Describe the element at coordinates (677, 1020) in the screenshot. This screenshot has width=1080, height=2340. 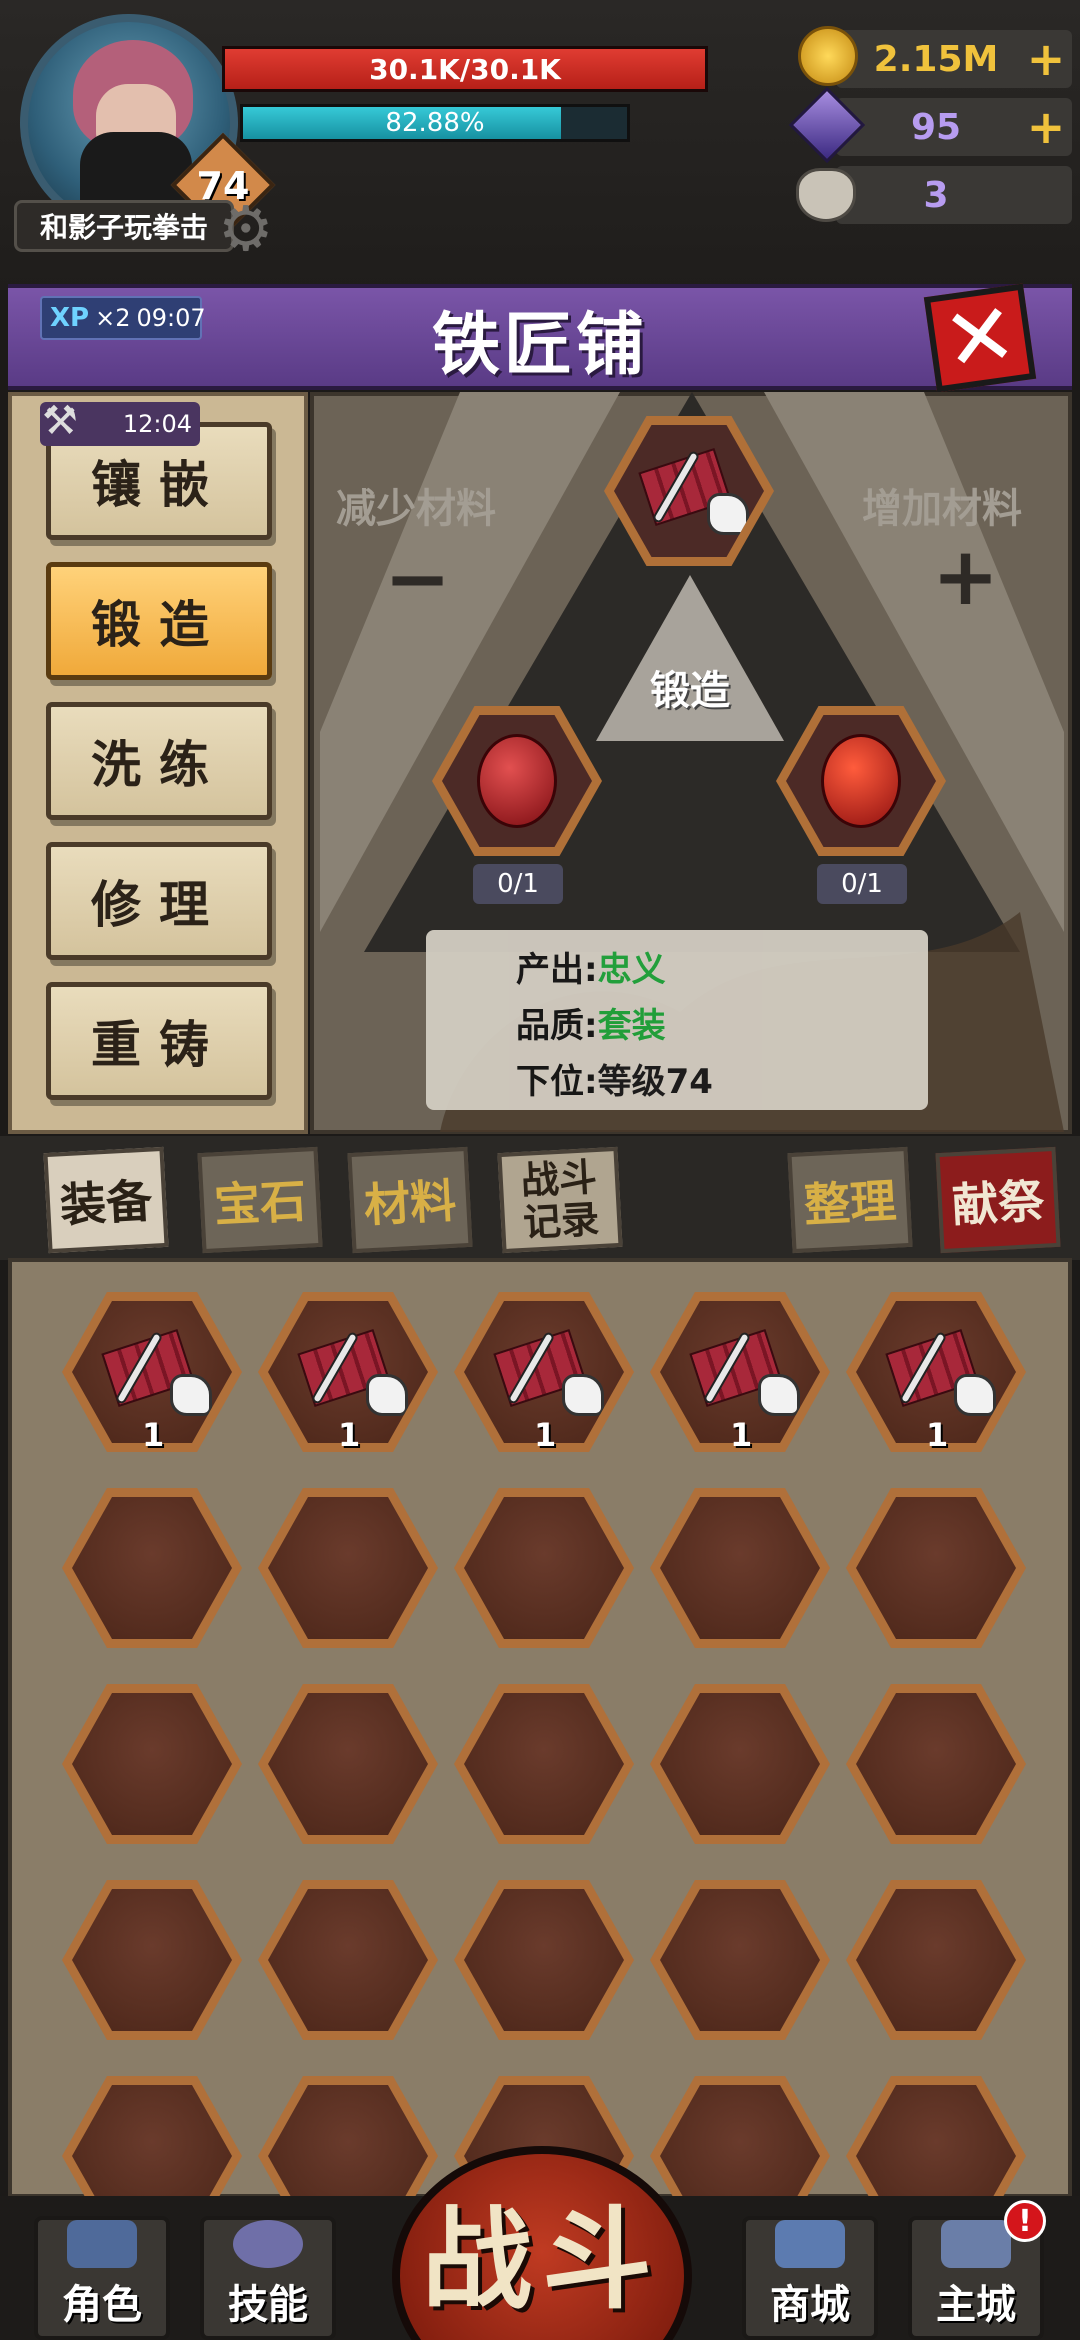
I see `forge-info-box: 产出: 忠义 品质: 套装 下位: 等级74` at that location.